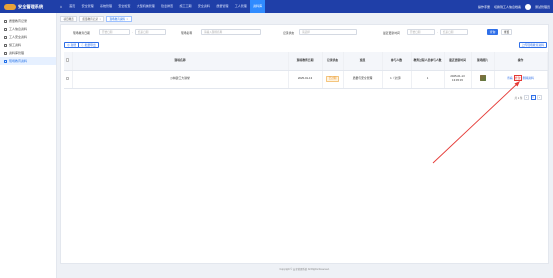 This screenshot has height=278, width=553. What do you see at coordinates (114, 32) in the screenshot?
I see `date-start-input: 开始日期` at bounding box center [114, 32].